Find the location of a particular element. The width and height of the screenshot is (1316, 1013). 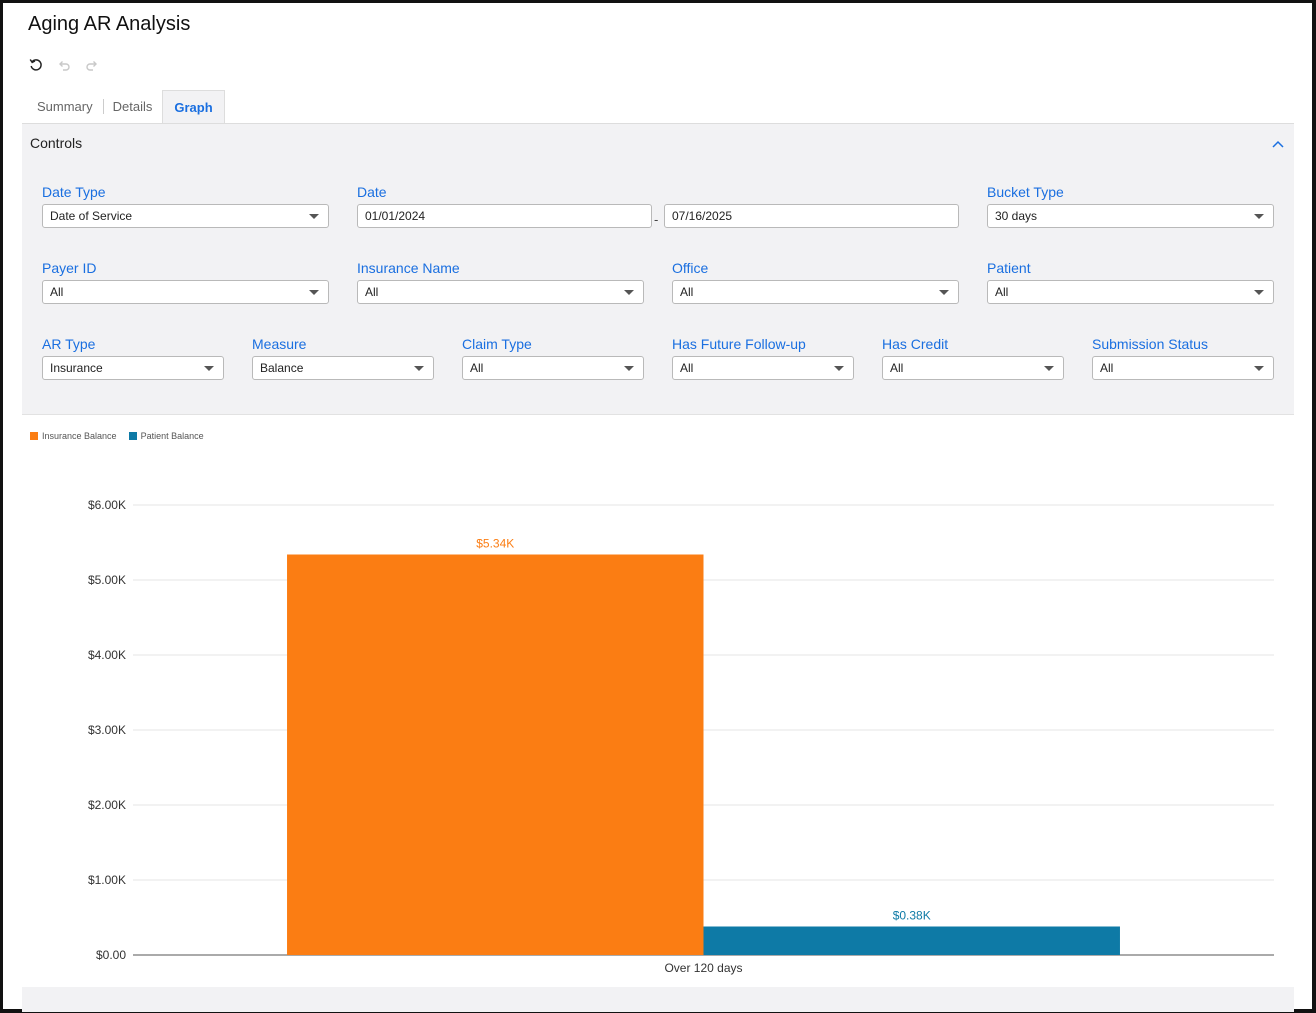

date-to-value: 07/16/2025 is located at coordinates (702, 216).